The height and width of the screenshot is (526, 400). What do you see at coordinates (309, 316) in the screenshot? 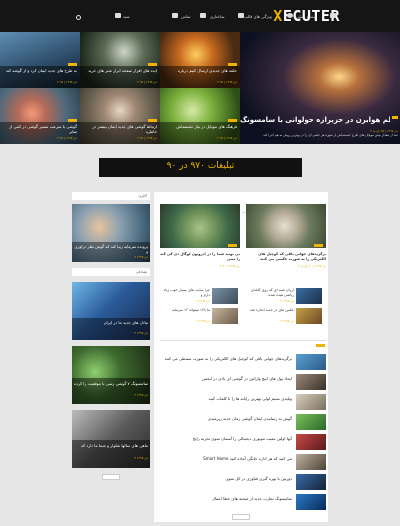
I see `small-post-2-thumb` at bounding box center [309, 316].